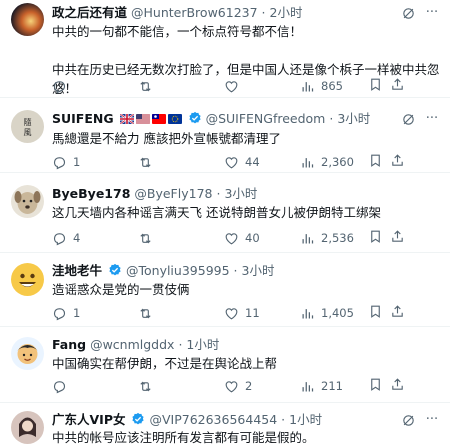 This screenshot has width=450, height=446. Describe the element at coordinates (89, 419) in the screenshot. I see `display-name: 广东人VIP女` at that location.